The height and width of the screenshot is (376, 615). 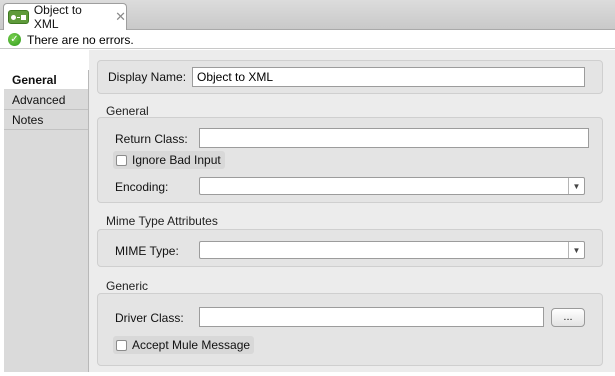 I want to click on display-name-label: Display Name:, so click(x=147, y=77).